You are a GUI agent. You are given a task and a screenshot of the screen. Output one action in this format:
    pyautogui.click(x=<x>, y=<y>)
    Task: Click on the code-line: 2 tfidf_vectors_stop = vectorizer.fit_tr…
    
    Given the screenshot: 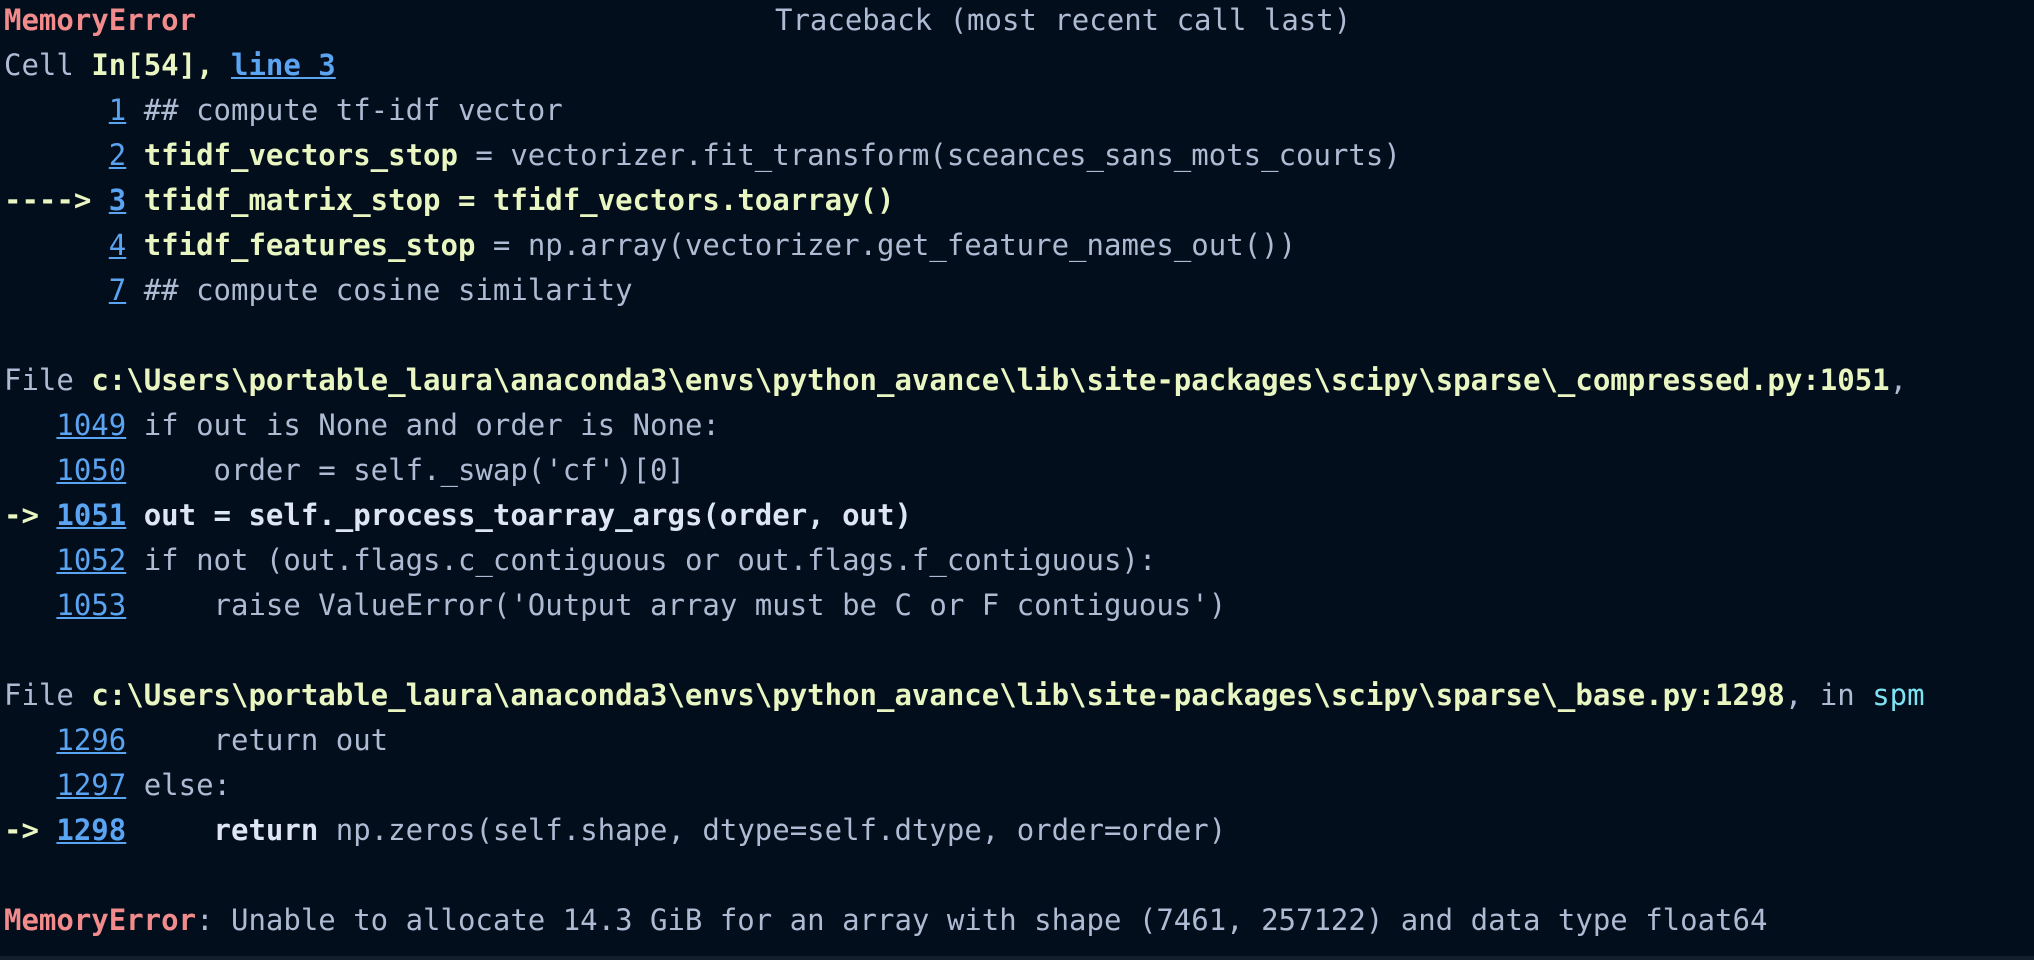 What is the action you would take?
    pyautogui.click(x=702, y=155)
    